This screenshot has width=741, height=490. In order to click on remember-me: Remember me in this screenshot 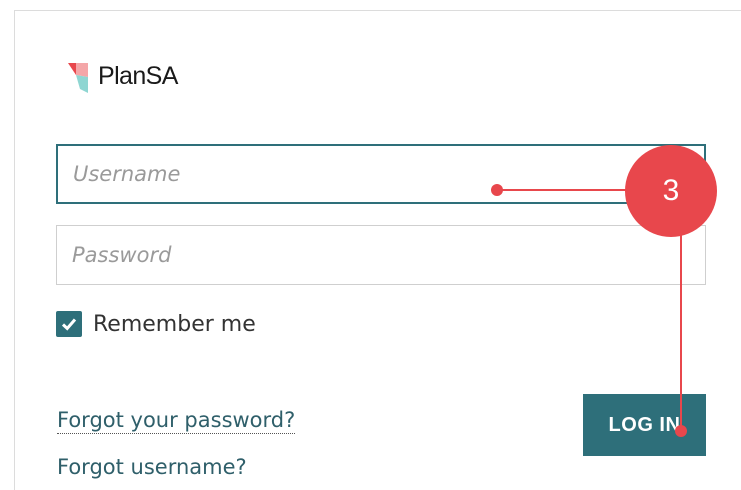, I will do `click(156, 324)`.